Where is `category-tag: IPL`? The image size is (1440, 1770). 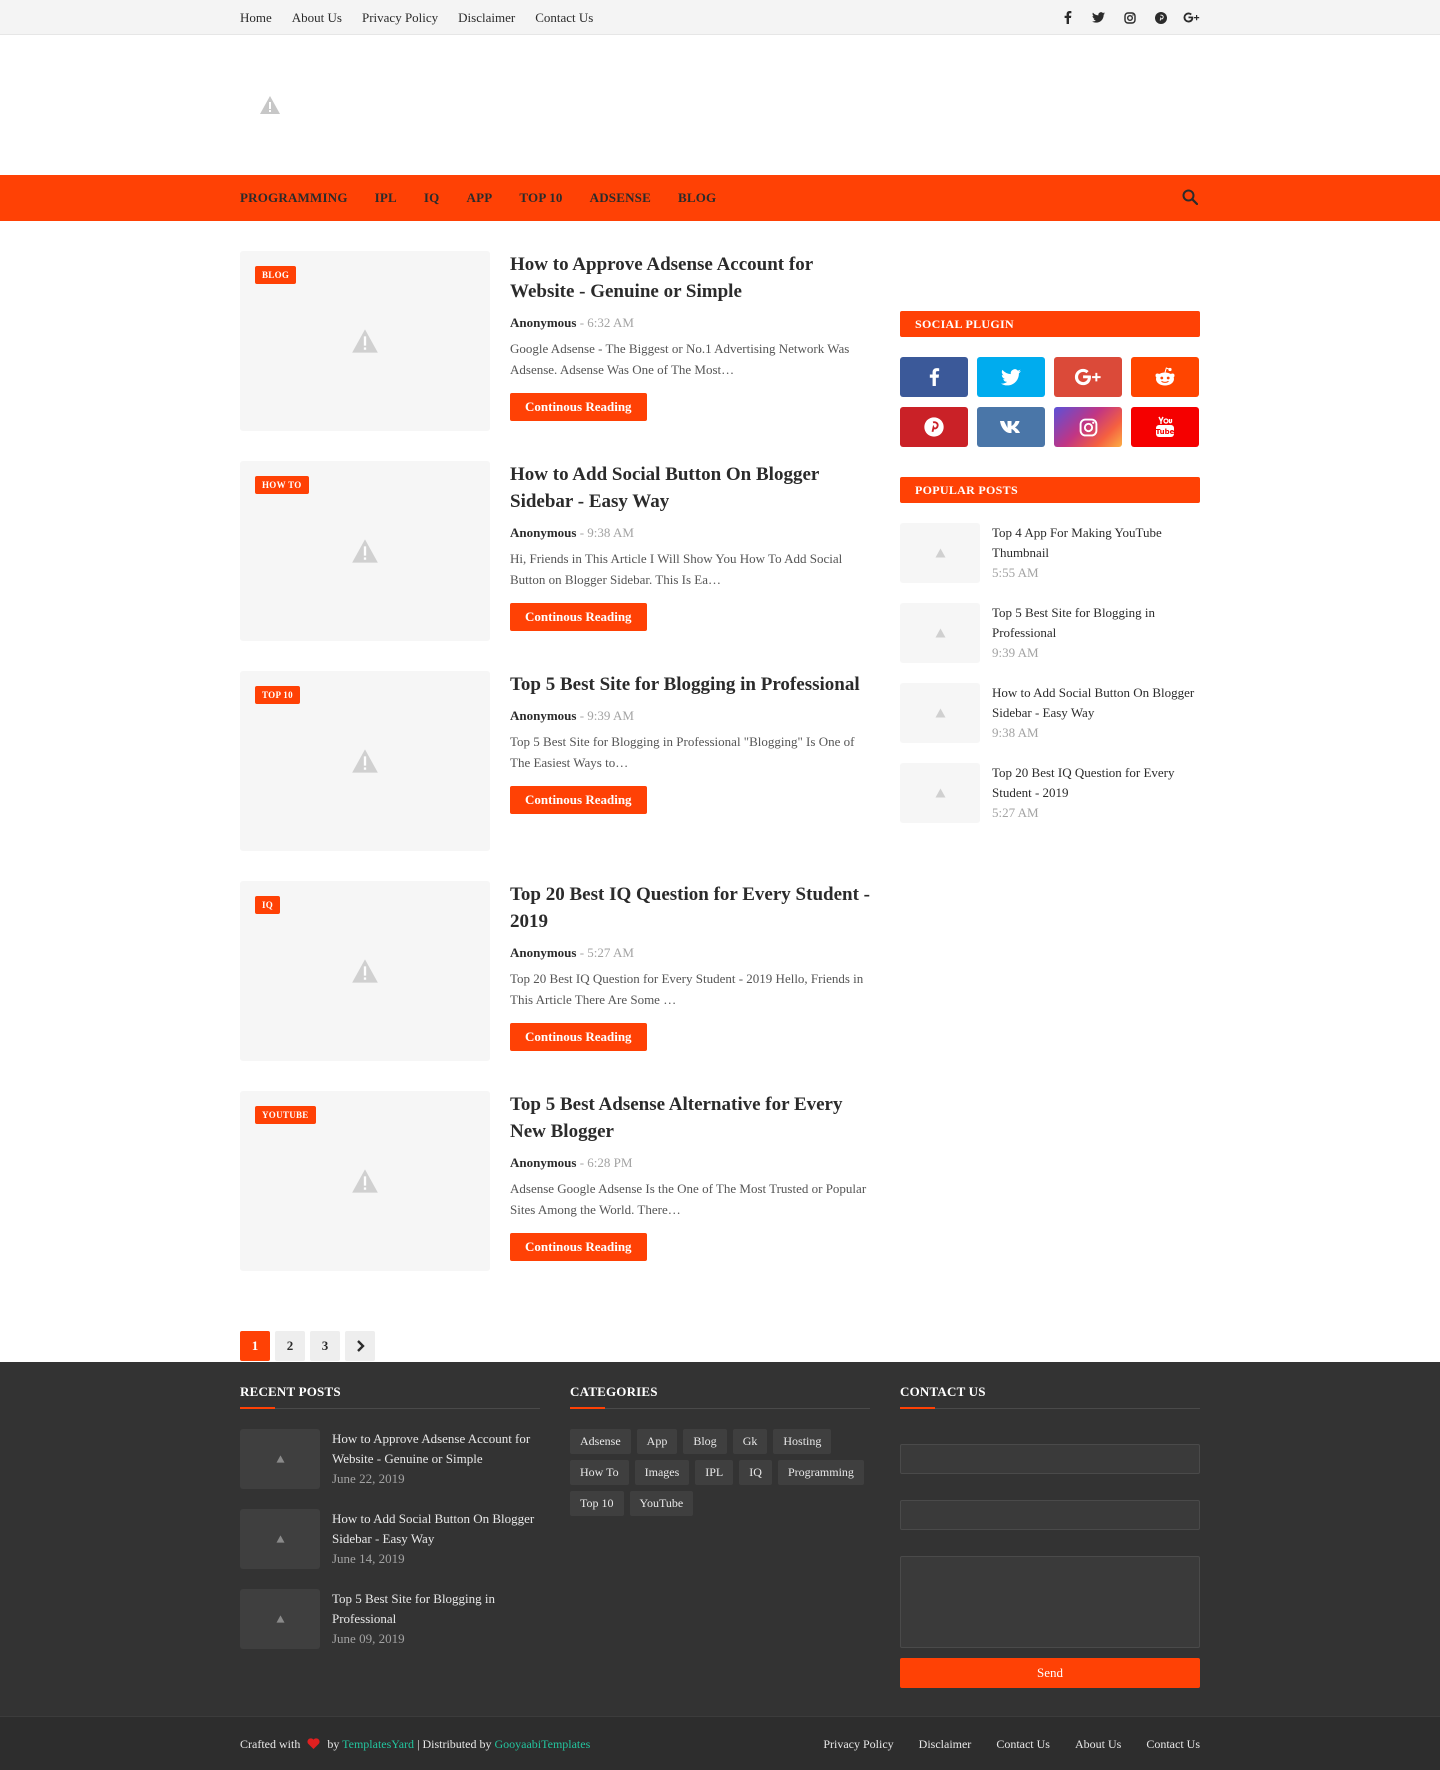 category-tag: IPL is located at coordinates (714, 1472).